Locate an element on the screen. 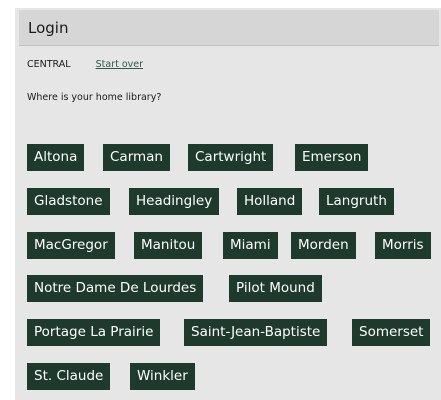 The height and width of the screenshot is (400, 441). page-title: Login is located at coordinates (48, 28).